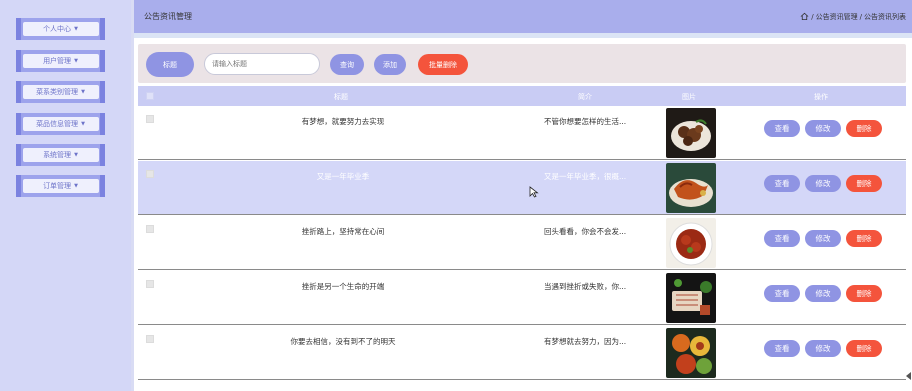  I want to click on query-button: 查询, so click(347, 64).